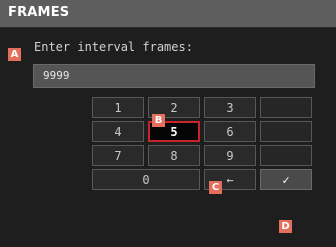  What do you see at coordinates (118, 107) in the screenshot?
I see `key-1: 1` at bounding box center [118, 107].